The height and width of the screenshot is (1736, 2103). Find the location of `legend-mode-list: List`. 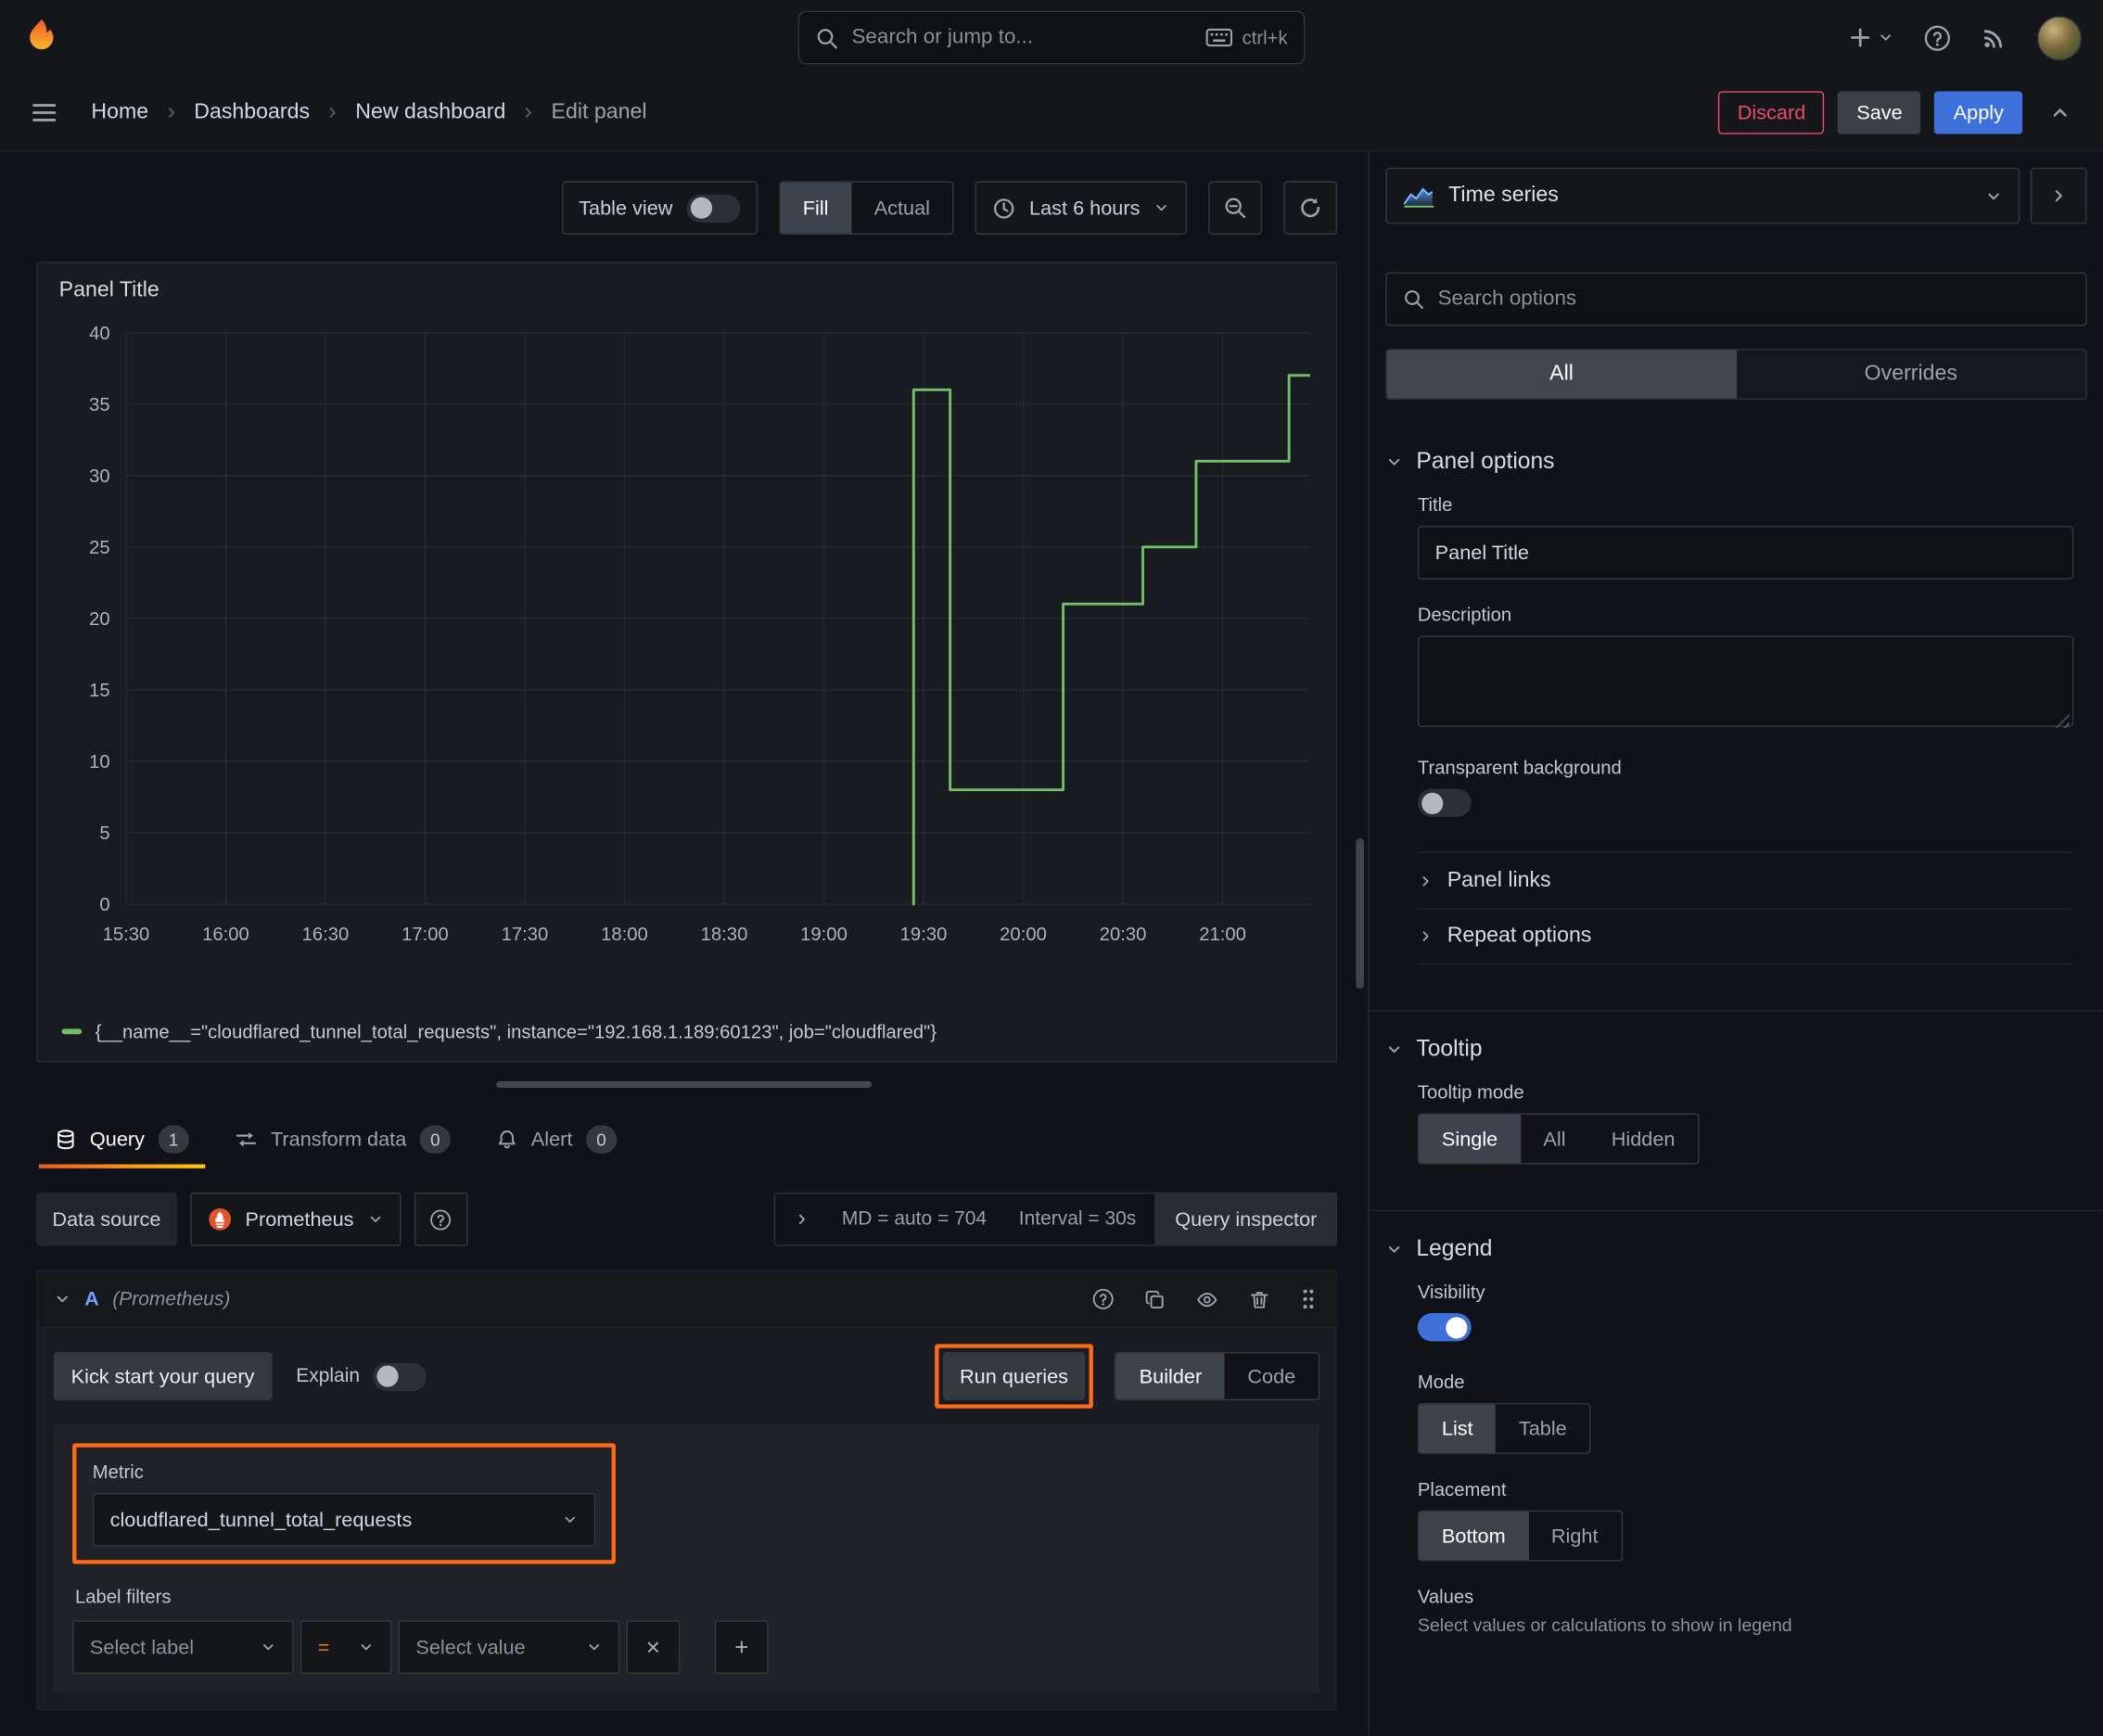

legend-mode-list: List is located at coordinates (1458, 1428).